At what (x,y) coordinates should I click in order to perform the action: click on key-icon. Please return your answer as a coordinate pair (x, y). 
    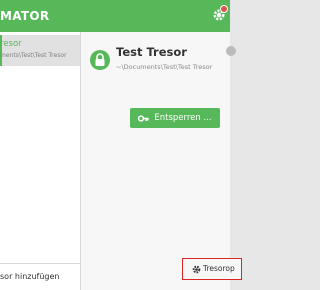
    Looking at the image, I should click on (144, 118).